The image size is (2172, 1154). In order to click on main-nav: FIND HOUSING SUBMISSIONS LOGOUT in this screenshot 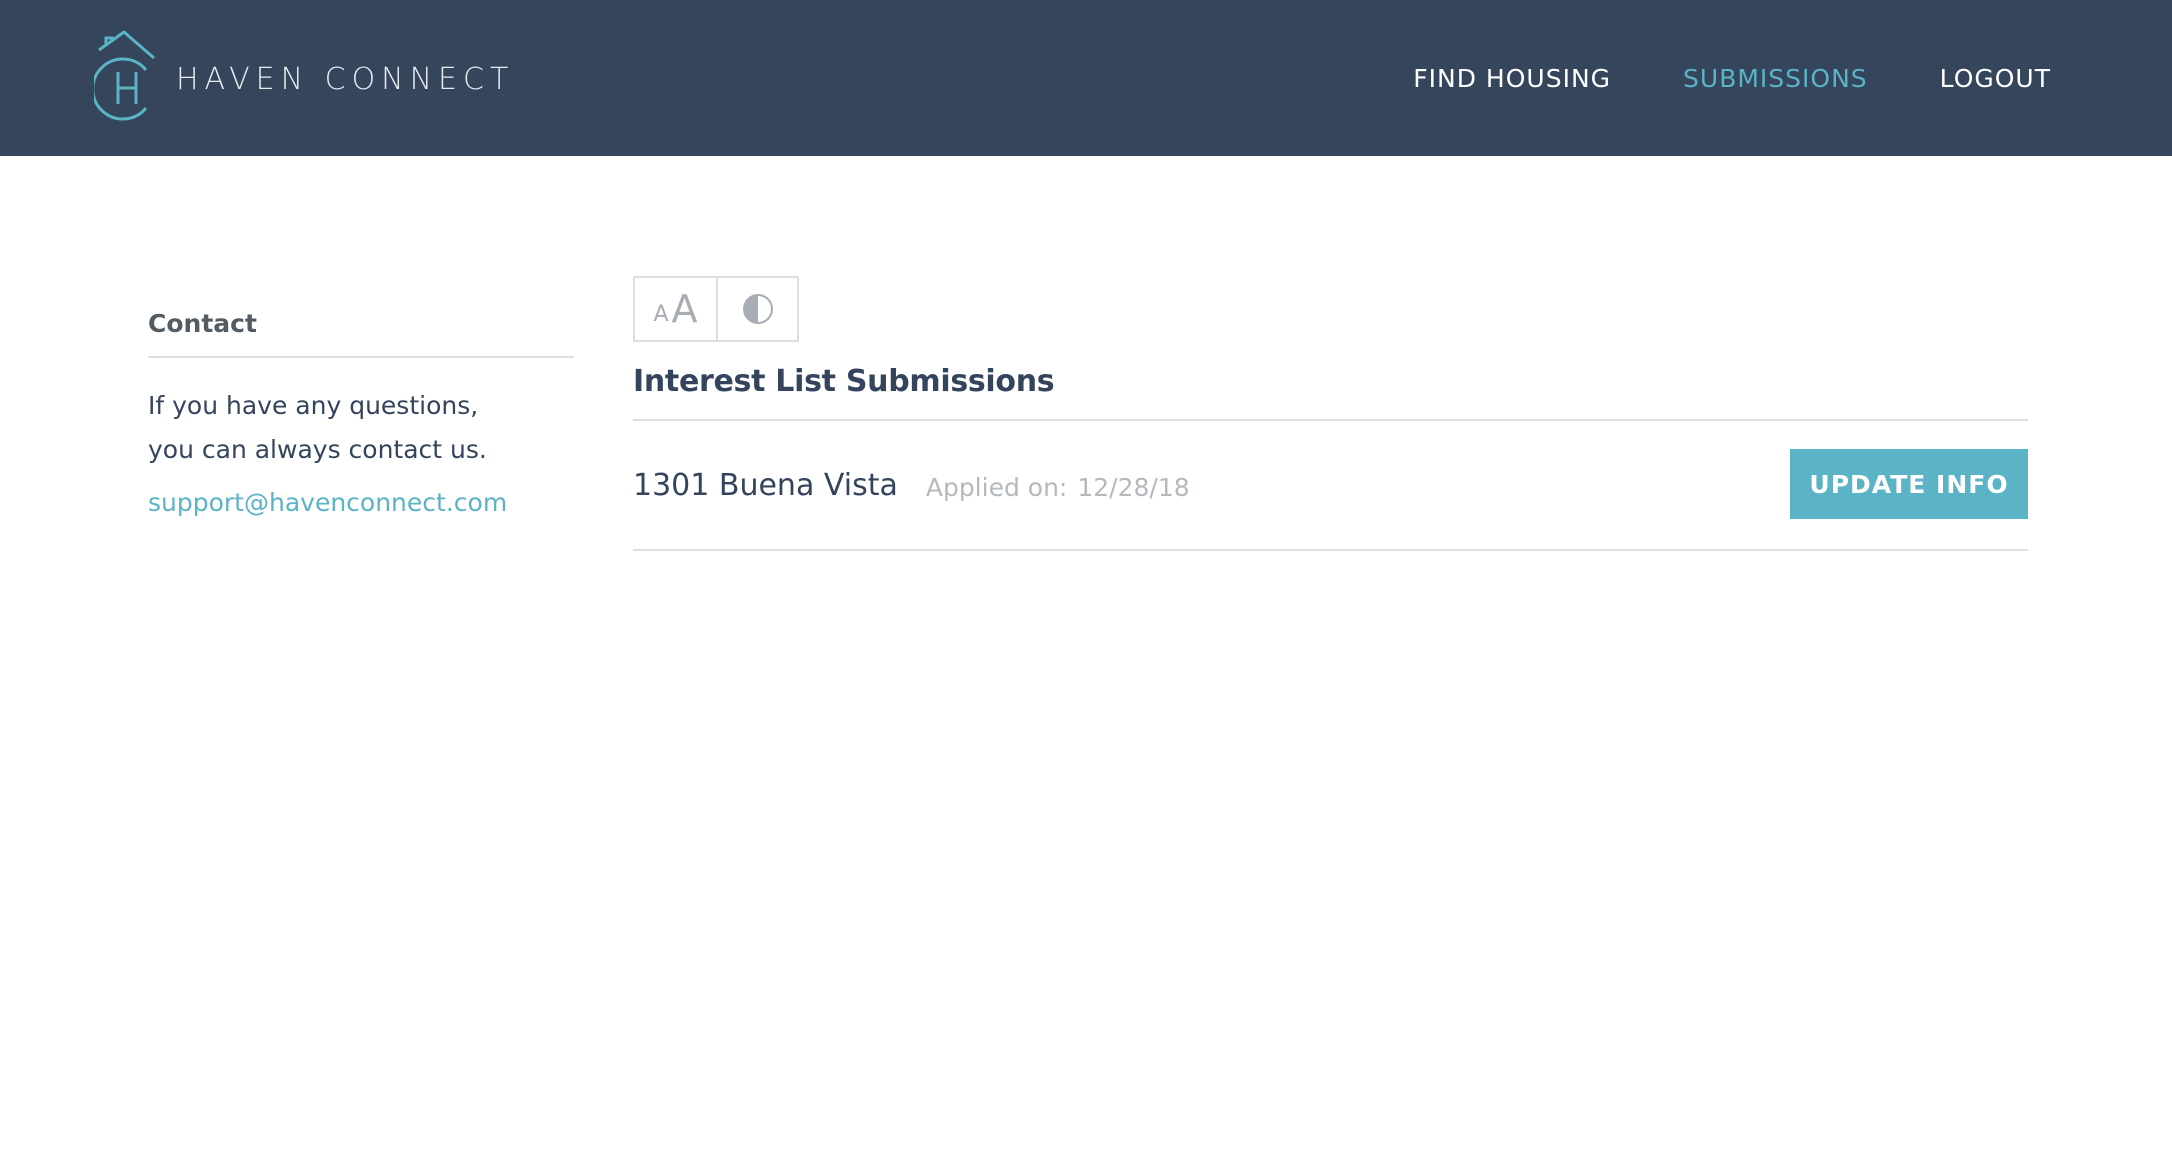, I will do `click(1696, 78)`.